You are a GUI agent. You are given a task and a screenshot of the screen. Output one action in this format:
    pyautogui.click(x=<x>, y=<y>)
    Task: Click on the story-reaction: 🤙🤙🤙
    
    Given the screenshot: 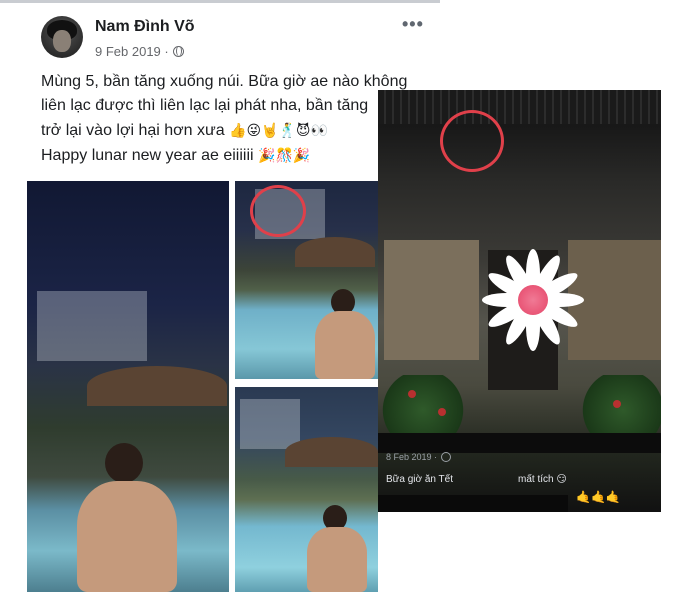 What is the action you would take?
    pyautogui.click(x=598, y=497)
    